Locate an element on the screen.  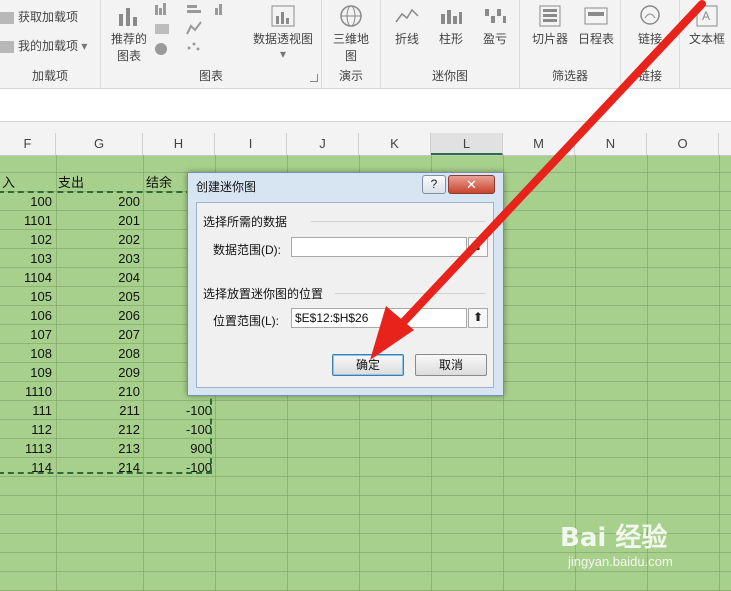
cell-G: 205 is located at coordinates (98, 296).